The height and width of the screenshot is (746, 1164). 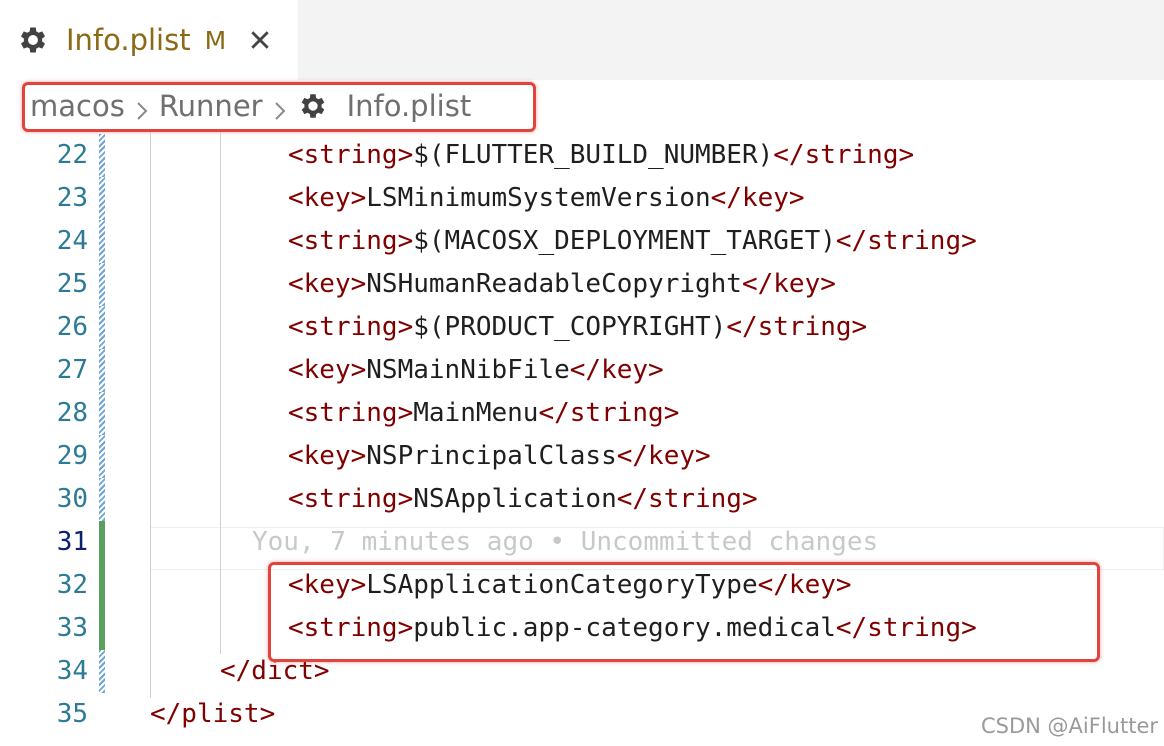 I want to click on line-number: 31, so click(x=72, y=542).